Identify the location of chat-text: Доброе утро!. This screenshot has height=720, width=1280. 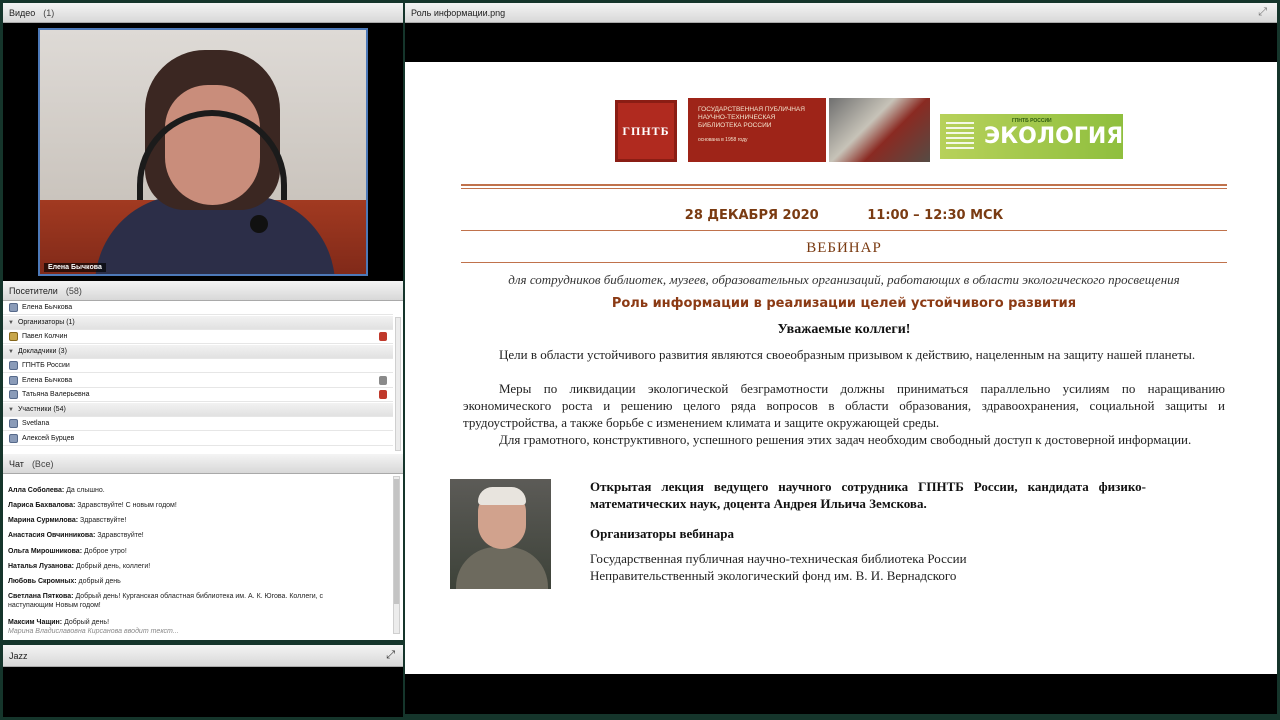
(105, 551).